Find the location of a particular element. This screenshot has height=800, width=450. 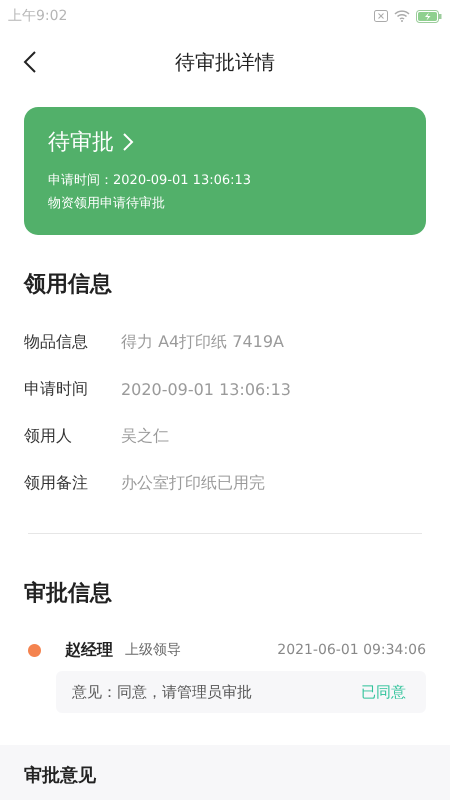

field-value: 得力 A4打印纸 7419A is located at coordinates (202, 342).